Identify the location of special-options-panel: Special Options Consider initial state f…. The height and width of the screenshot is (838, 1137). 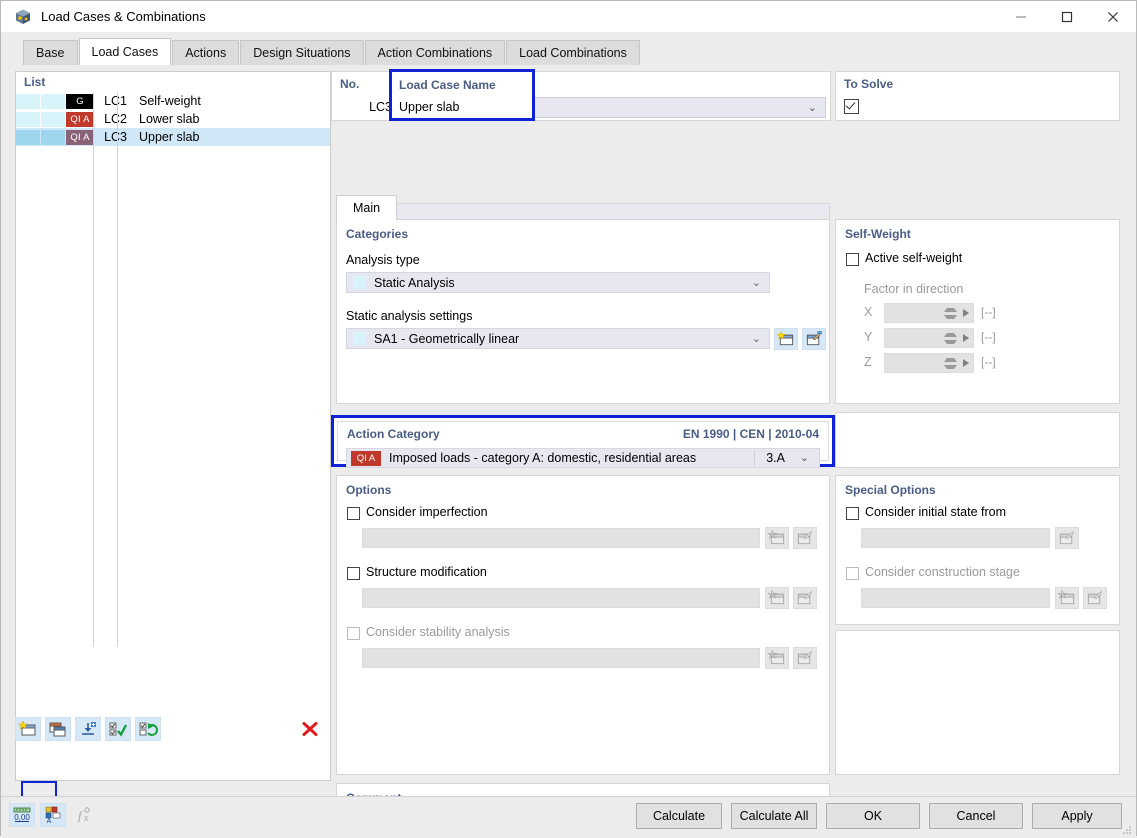
(977, 550).